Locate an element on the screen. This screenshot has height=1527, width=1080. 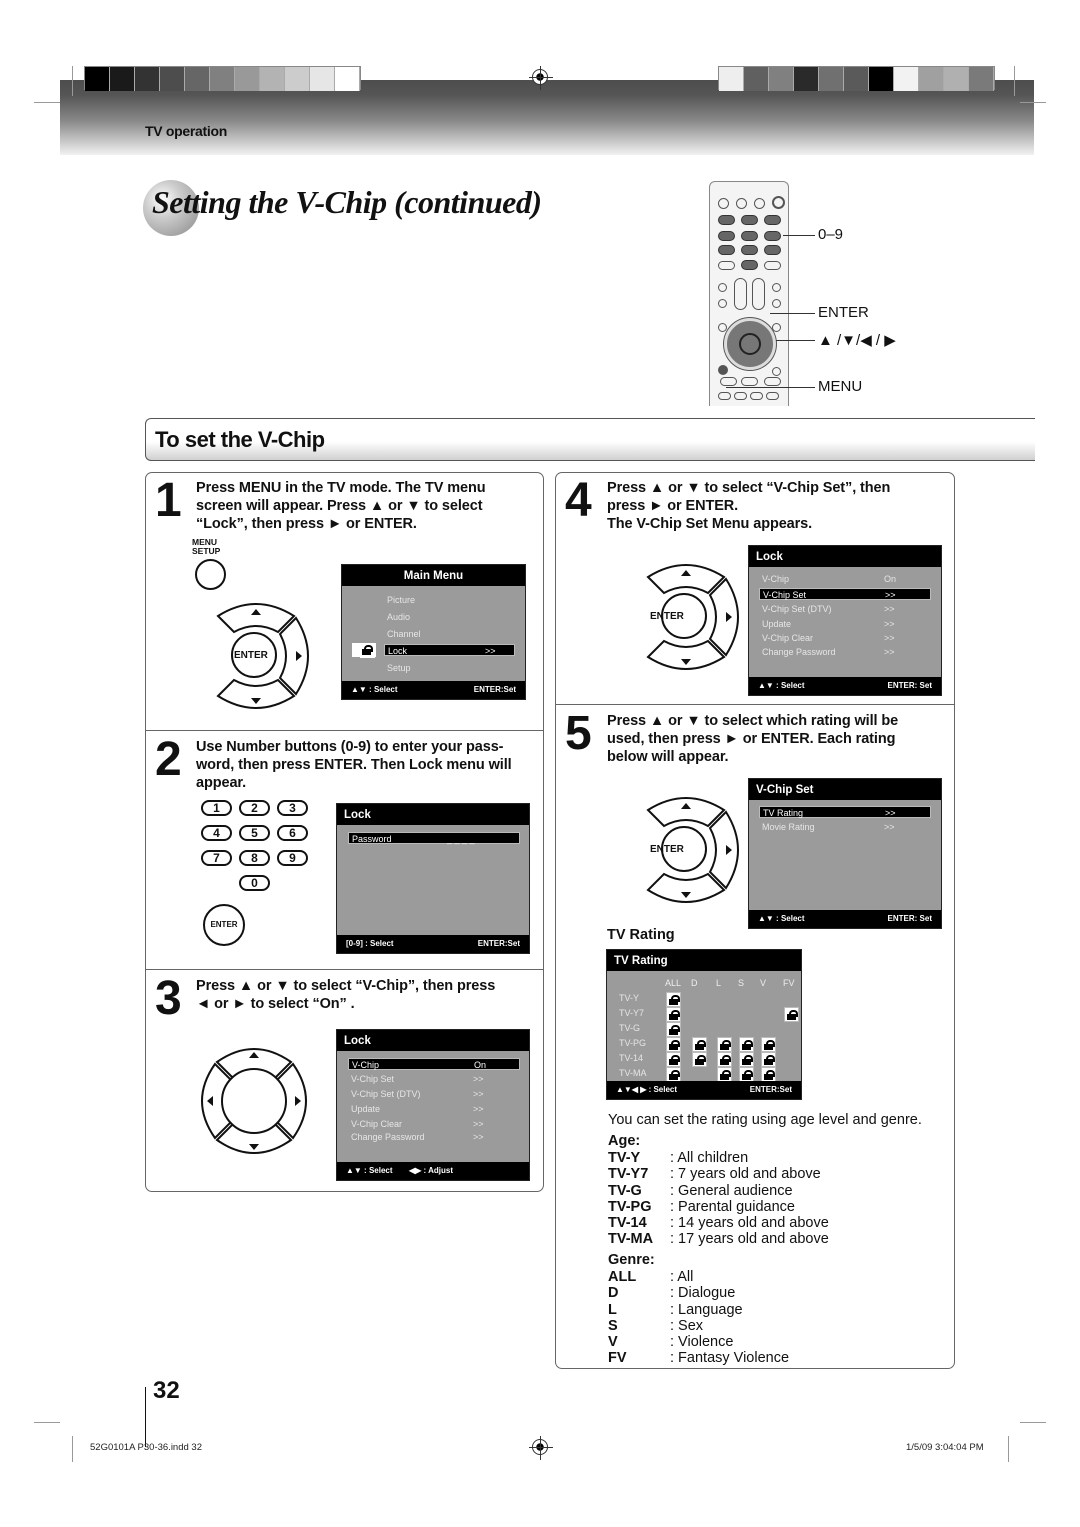
dpad-four-way-icon is located at coordinates (254, 1101).